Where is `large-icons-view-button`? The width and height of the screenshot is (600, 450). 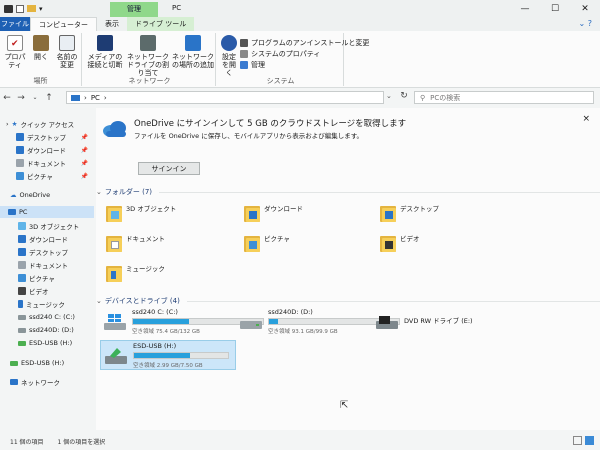
large-icons-view-button is located at coordinates (589, 440).